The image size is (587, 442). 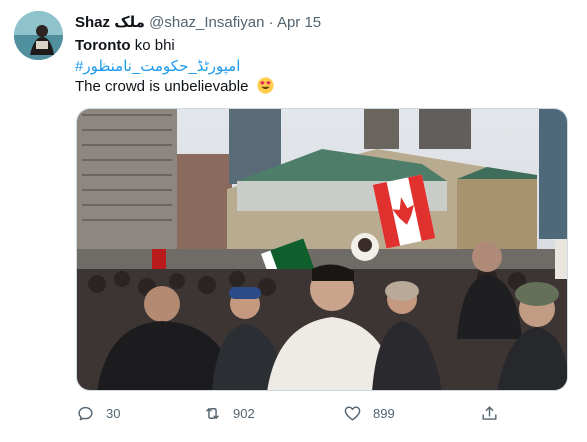 I want to click on tweet-text: The crowd is unbelievable, so click(x=162, y=86).